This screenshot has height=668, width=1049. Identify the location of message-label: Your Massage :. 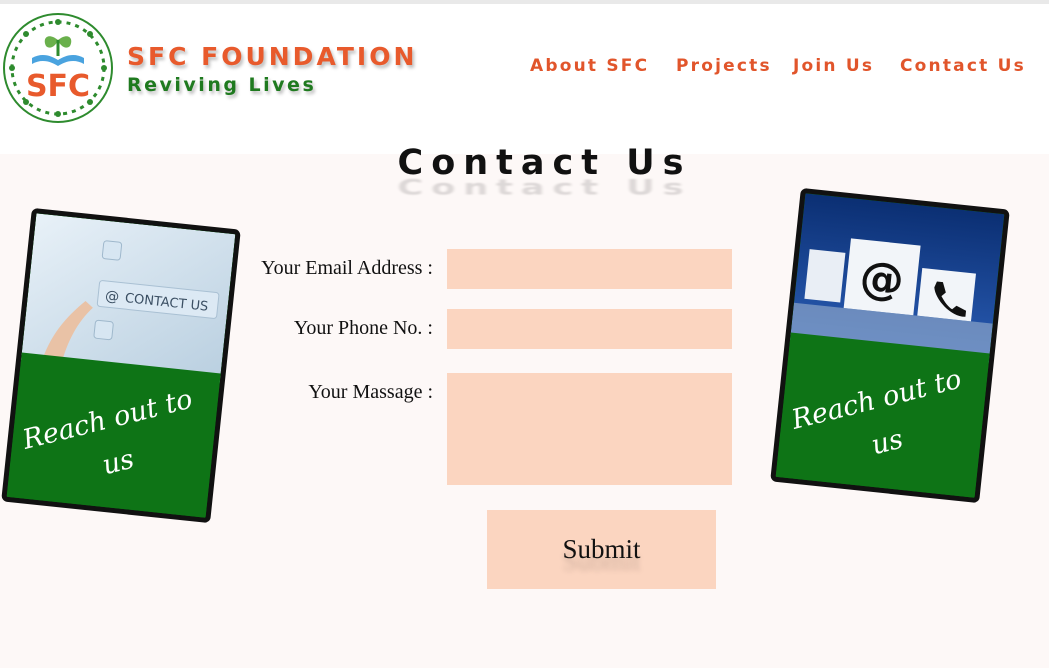
(370, 392).